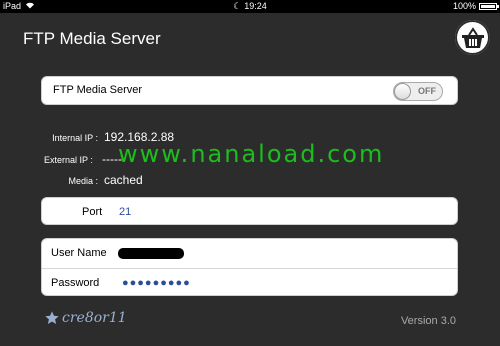 The image size is (500, 346). What do you see at coordinates (427, 91) in the screenshot?
I see `toggle-state: OFF` at bounding box center [427, 91].